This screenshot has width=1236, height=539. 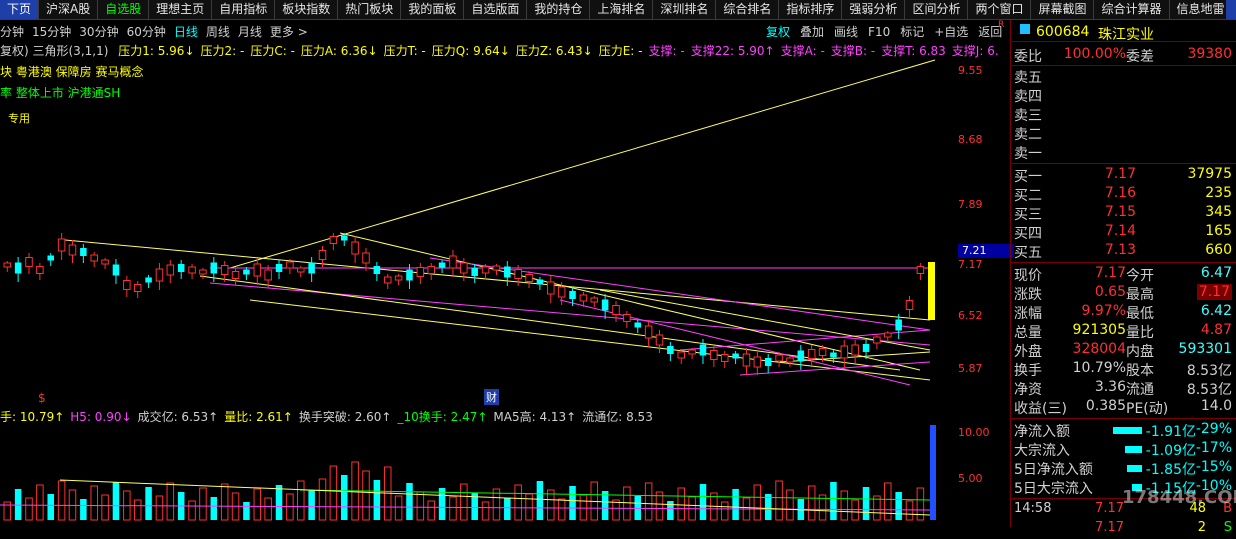 I want to click on nav-tab-0: 下页, so click(x=20, y=9).